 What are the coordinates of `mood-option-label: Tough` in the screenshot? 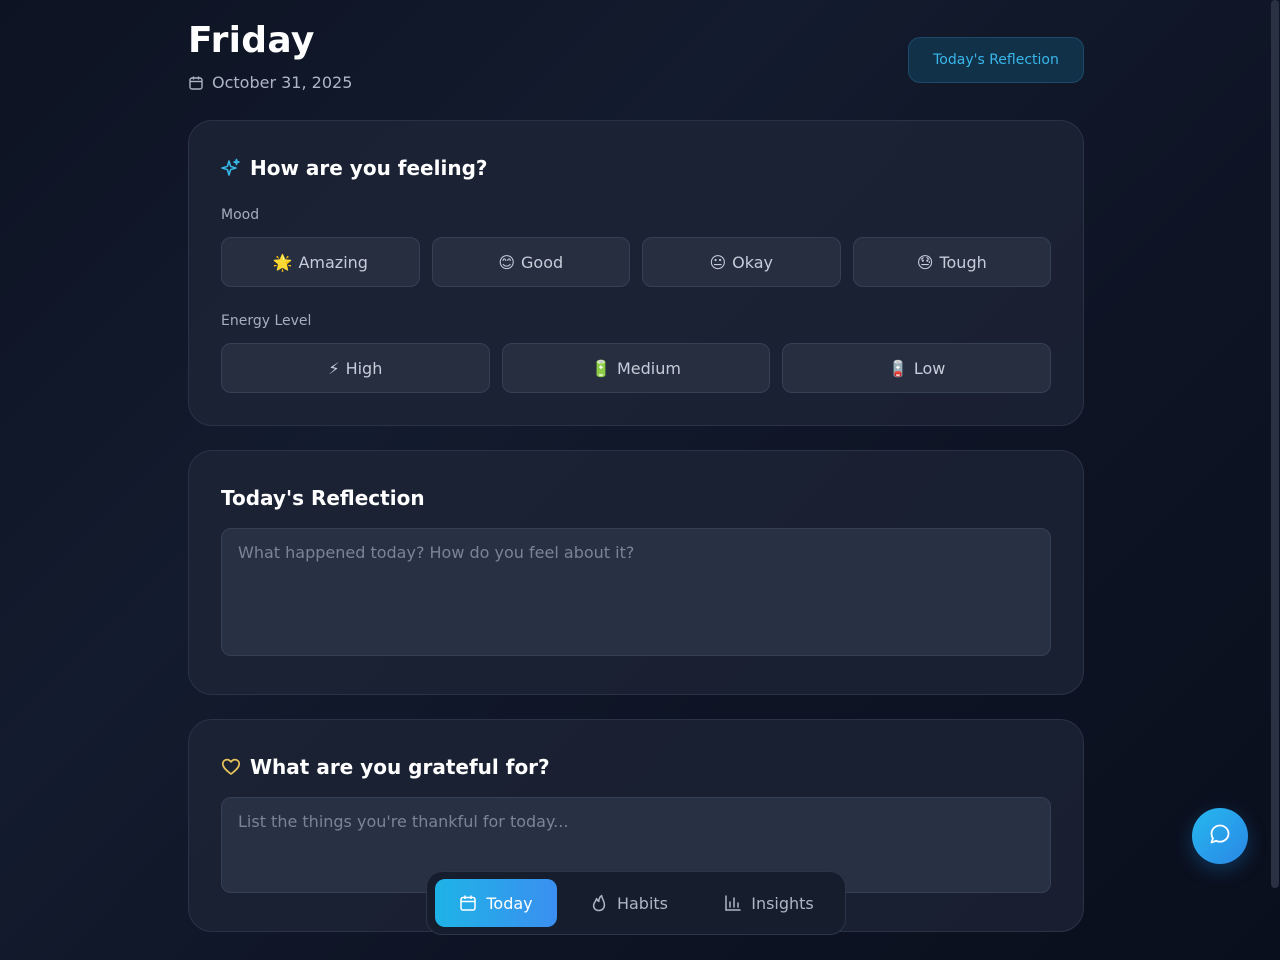 It's located at (963, 262).